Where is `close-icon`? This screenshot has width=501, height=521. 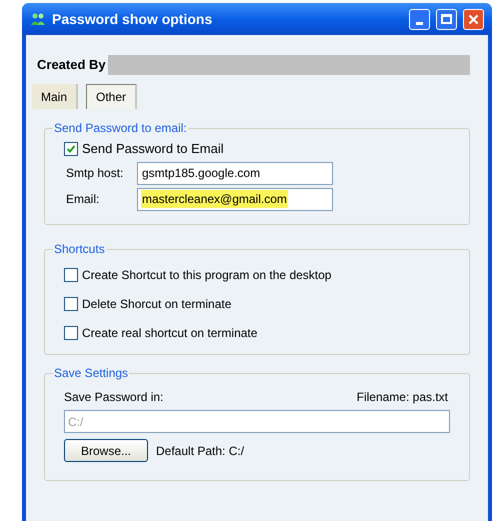
close-icon is located at coordinates (473, 19).